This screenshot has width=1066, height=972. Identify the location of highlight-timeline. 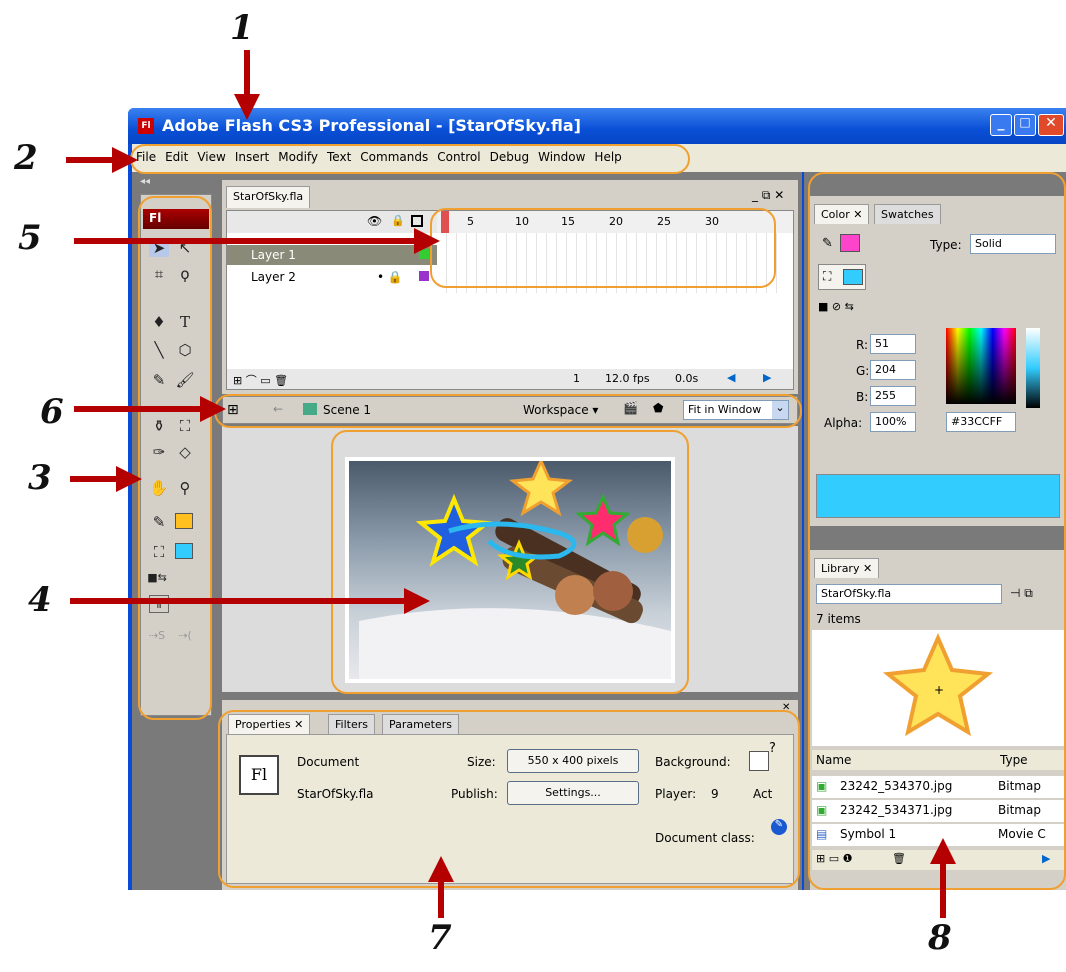
(603, 248).